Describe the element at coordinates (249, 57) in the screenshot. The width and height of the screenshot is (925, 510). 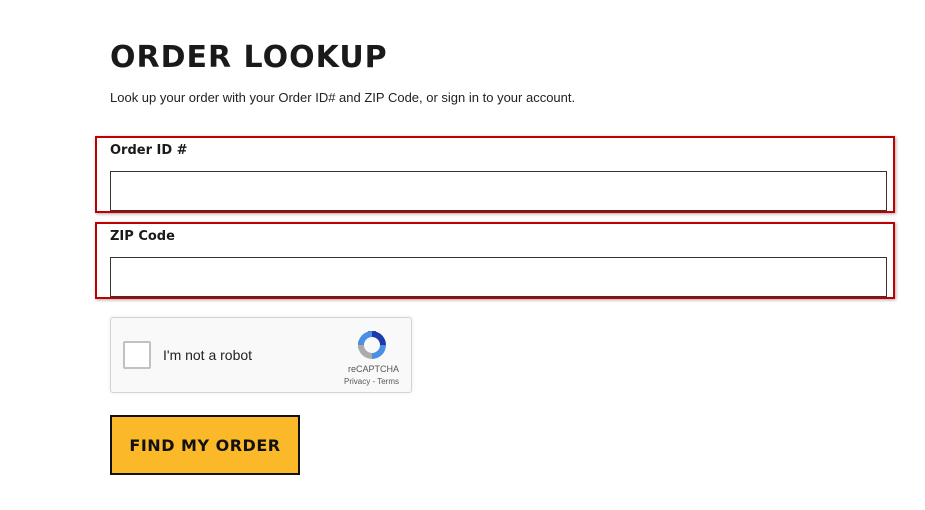
I see `page-title: ORDER LOOKUP` at that location.